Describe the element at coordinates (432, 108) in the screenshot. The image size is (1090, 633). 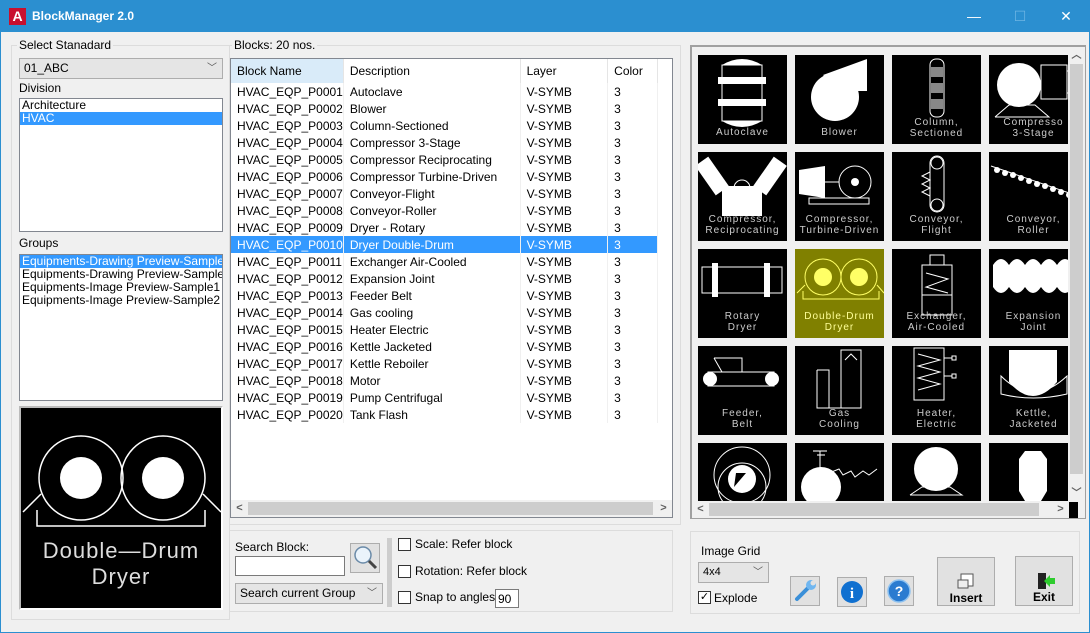
I see `table-cell: Blower` at that location.